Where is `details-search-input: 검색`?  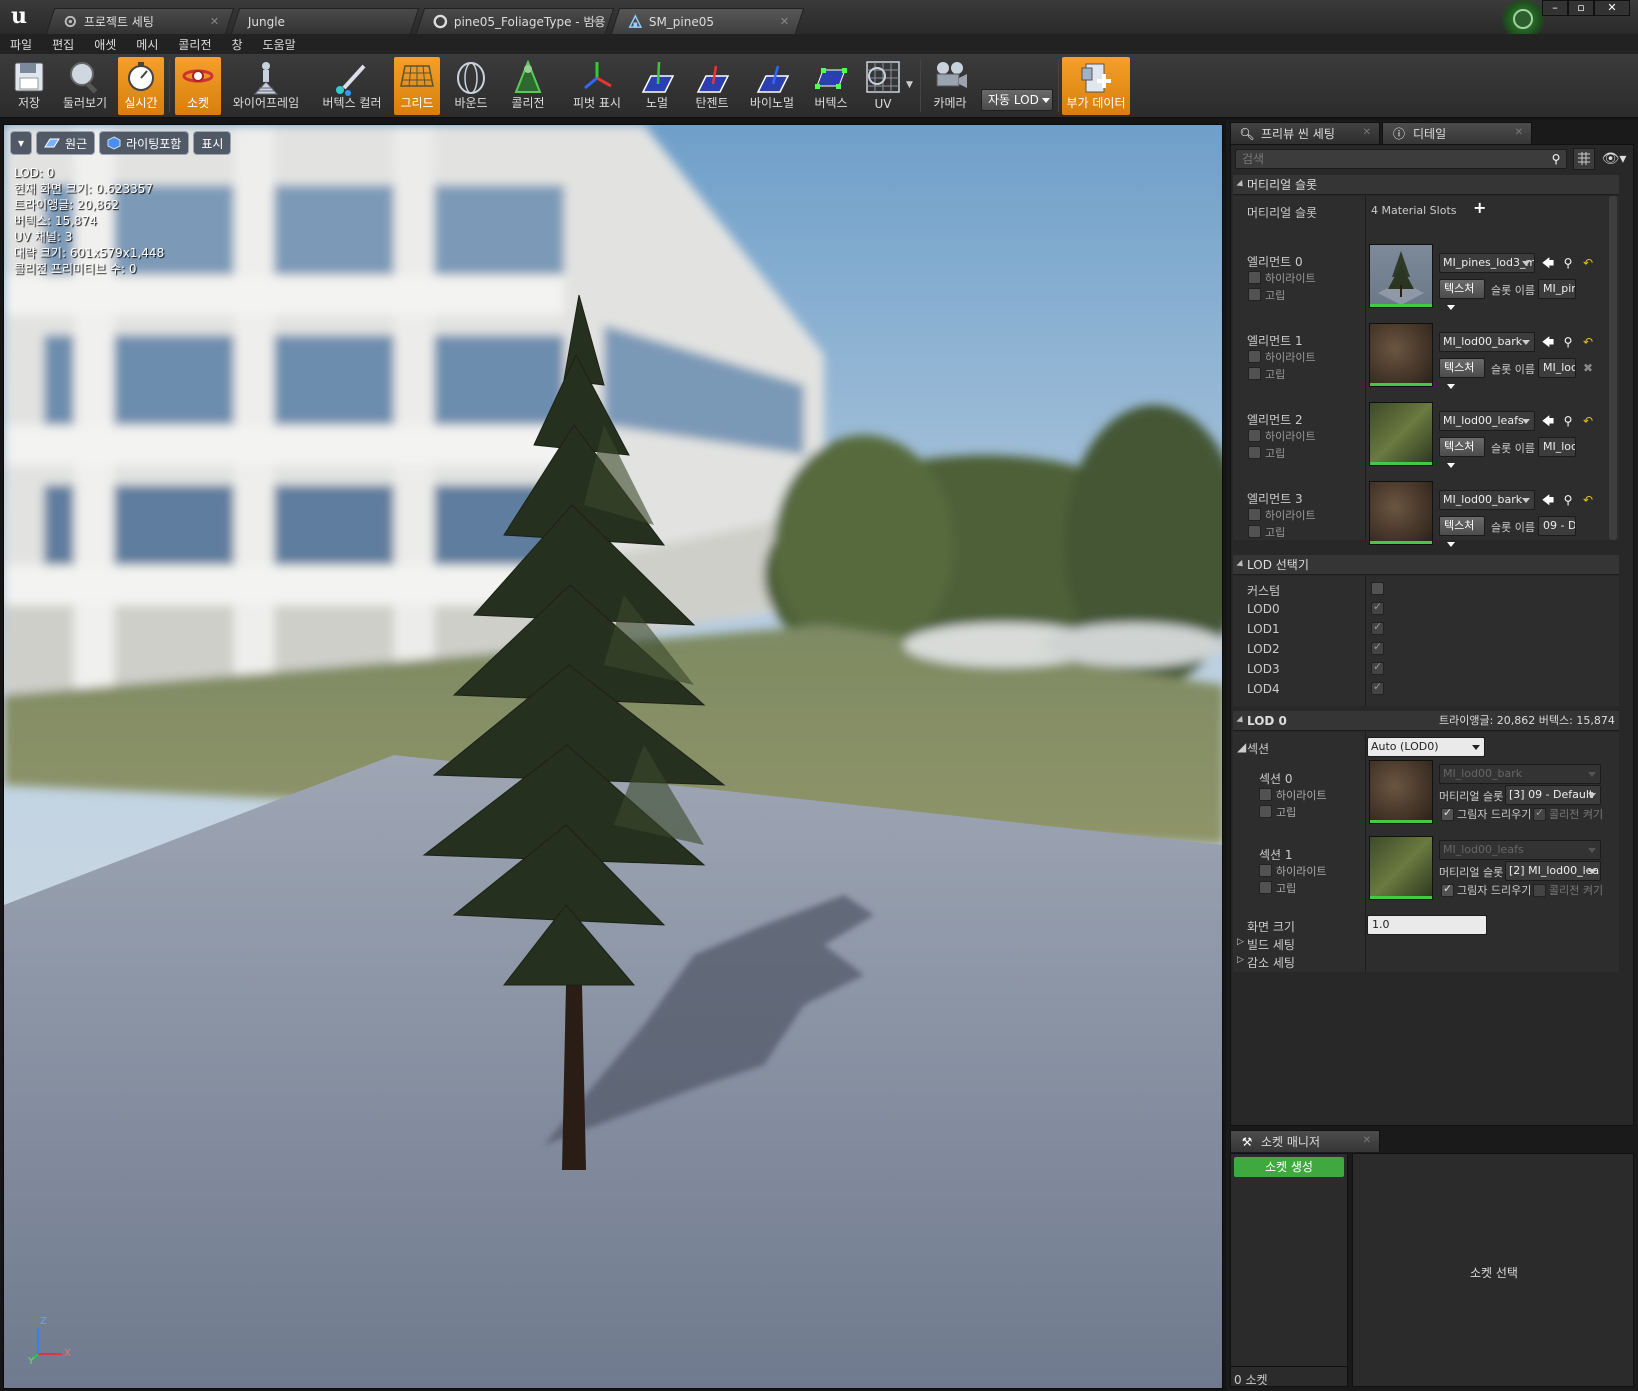
details-search-input: 검색 is located at coordinates (1401, 159).